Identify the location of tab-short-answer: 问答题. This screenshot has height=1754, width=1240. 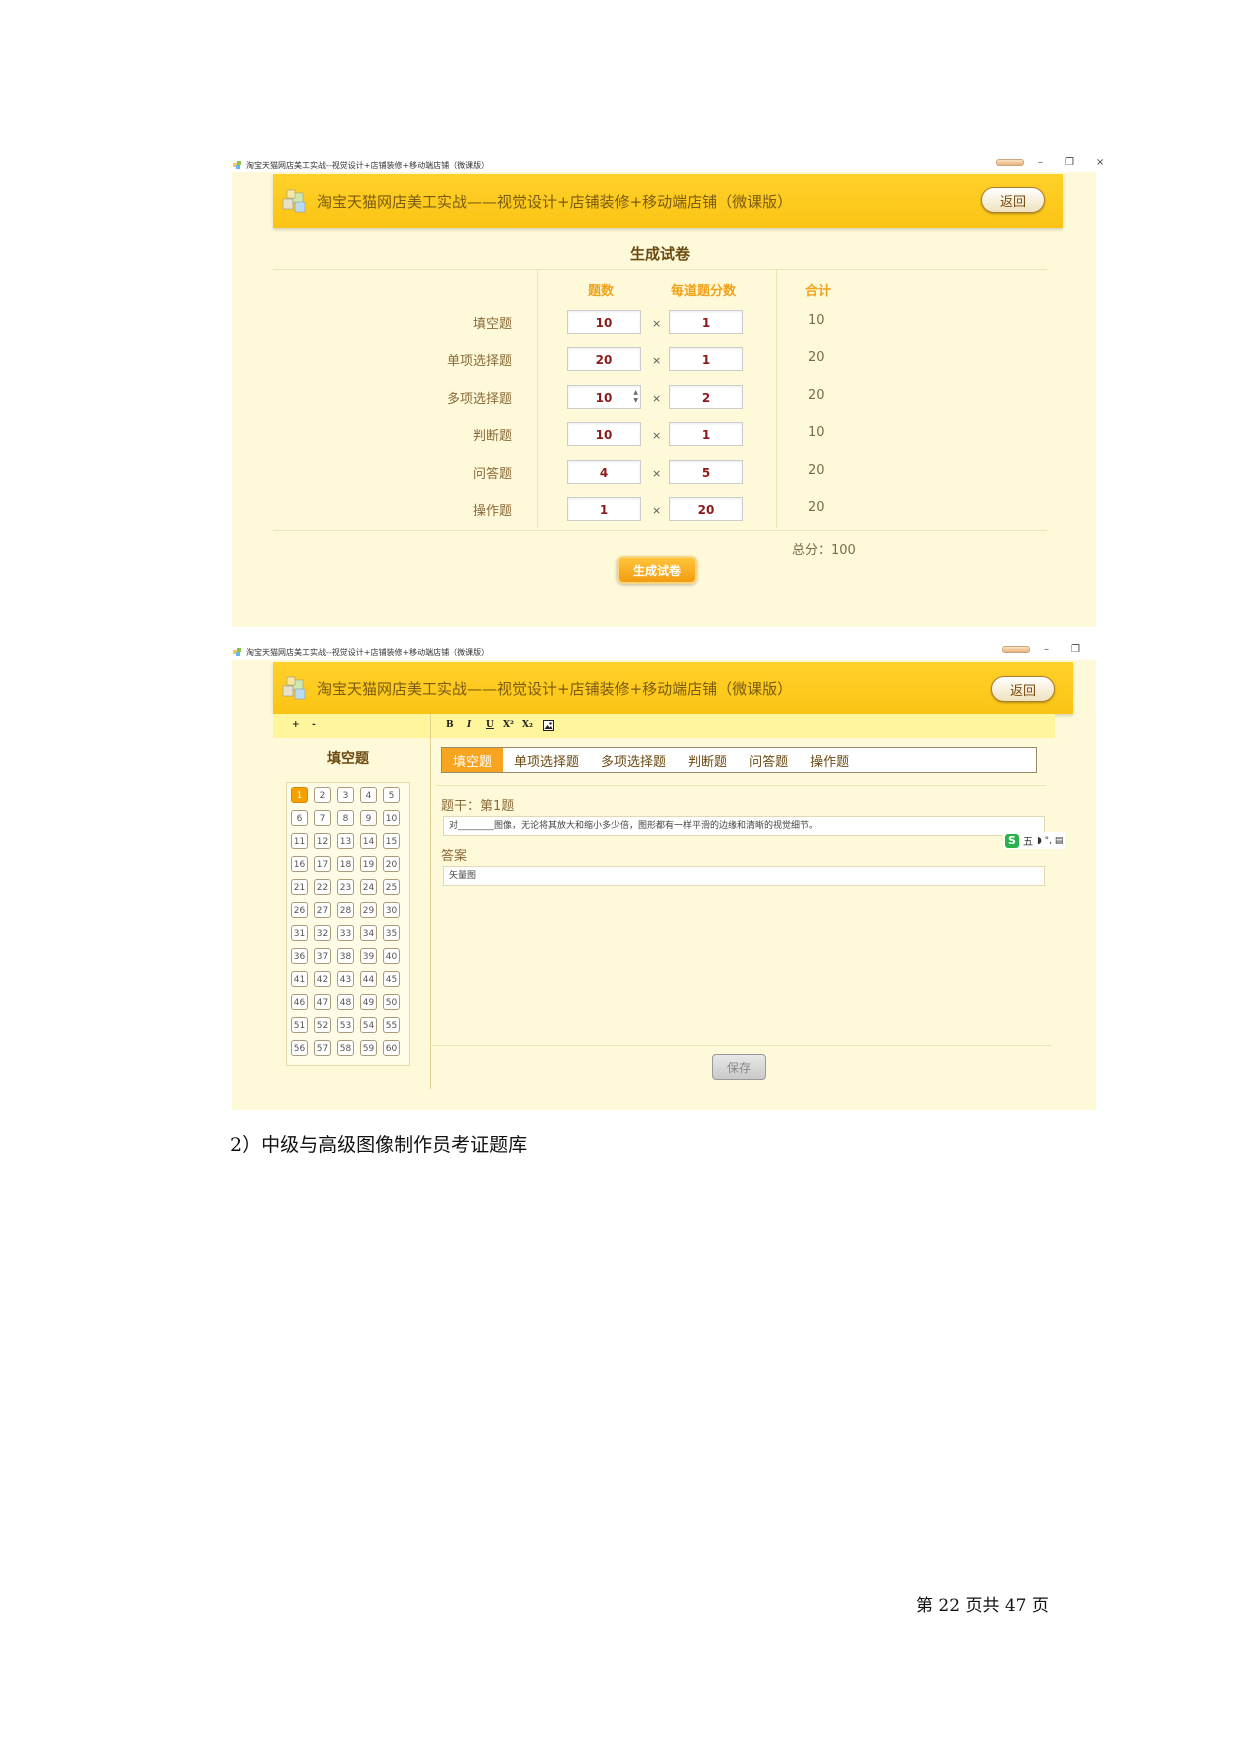
(768, 760).